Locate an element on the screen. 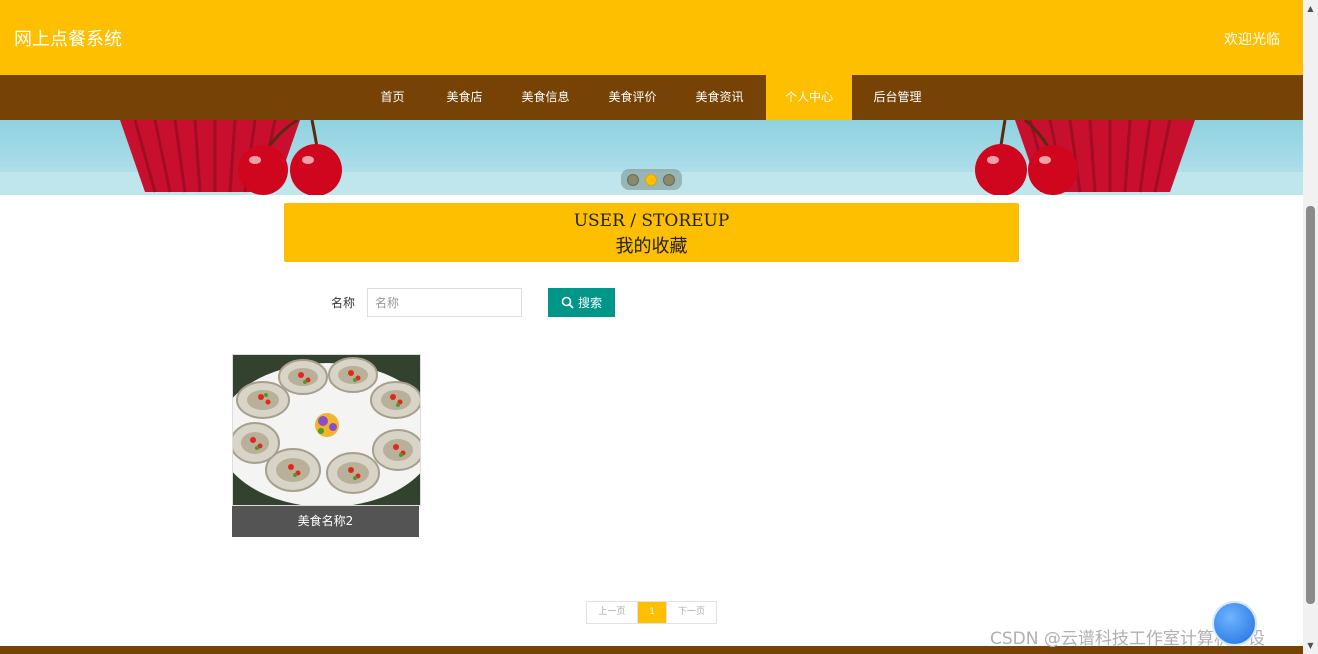 The height and width of the screenshot is (654, 1318). oysters-plate-image is located at coordinates (326, 430).